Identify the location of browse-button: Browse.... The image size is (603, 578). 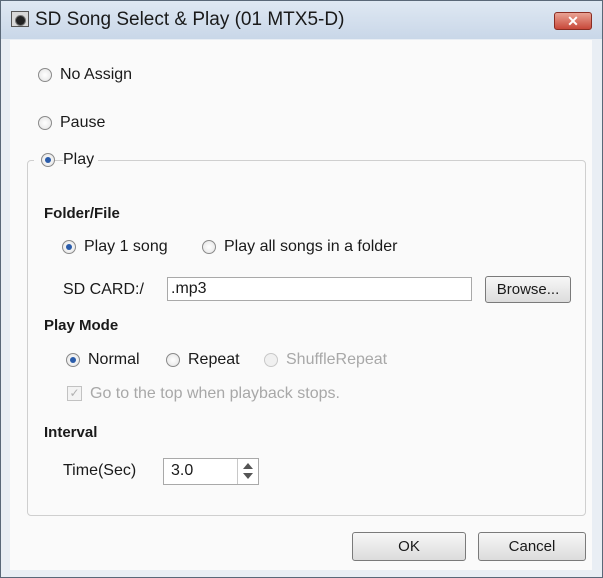
(528, 289).